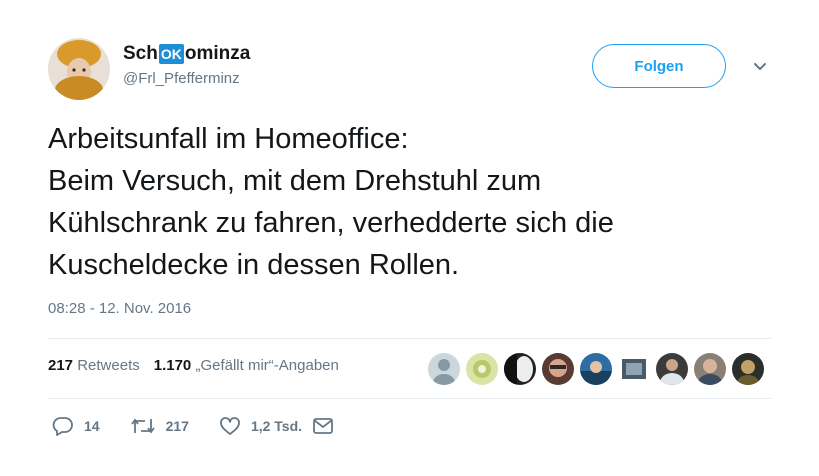 This screenshot has width=819, height=476. Describe the element at coordinates (61, 365) in the screenshot. I see `retweets-count: 217` at that location.